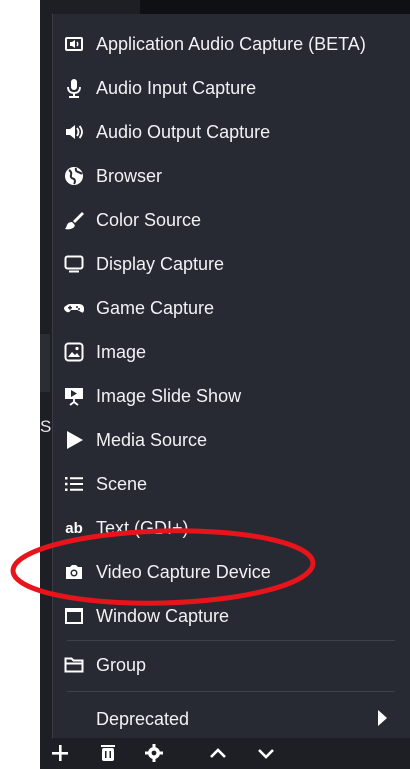 The image size is (410, 769). What do you see at coordinates (74, 616) in the screenshot?
I see `window-icon` at bounding box center [74, 616].